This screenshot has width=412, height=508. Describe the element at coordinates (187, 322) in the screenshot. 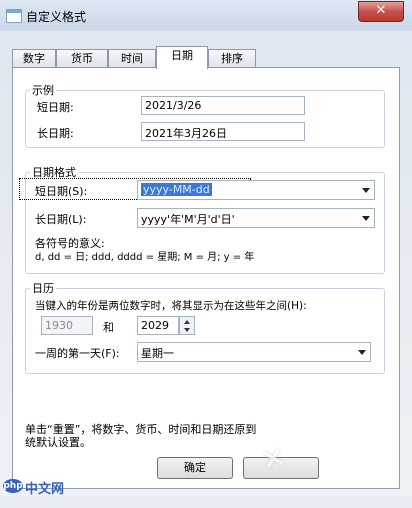

I see `spin-up-icon` at that location.